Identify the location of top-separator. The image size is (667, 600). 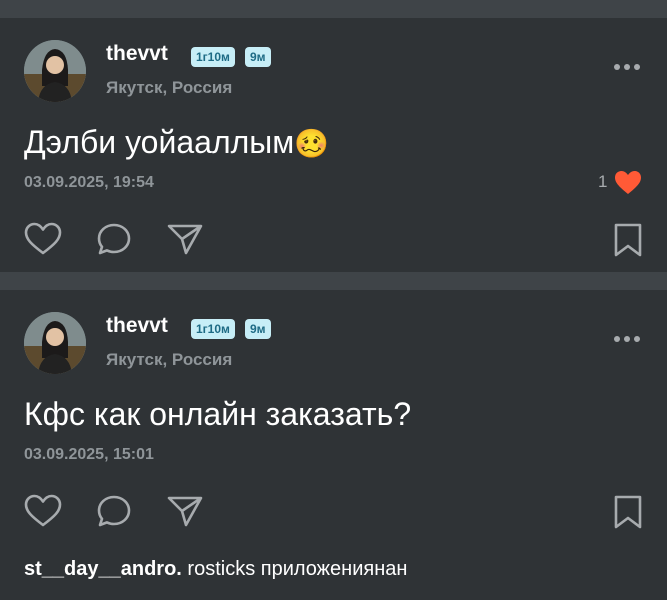
(333, 9).